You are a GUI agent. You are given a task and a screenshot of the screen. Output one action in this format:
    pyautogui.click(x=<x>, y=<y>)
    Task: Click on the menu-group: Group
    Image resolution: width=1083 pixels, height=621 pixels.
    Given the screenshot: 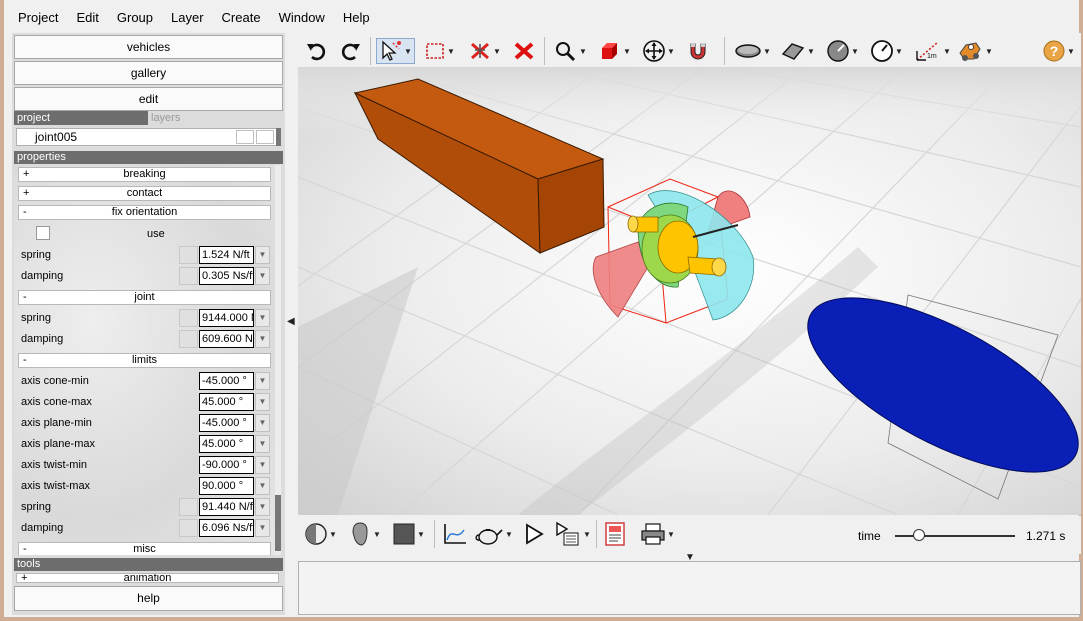 What is the action you would take?
    pyautogui.click(x=135, y=17)
    